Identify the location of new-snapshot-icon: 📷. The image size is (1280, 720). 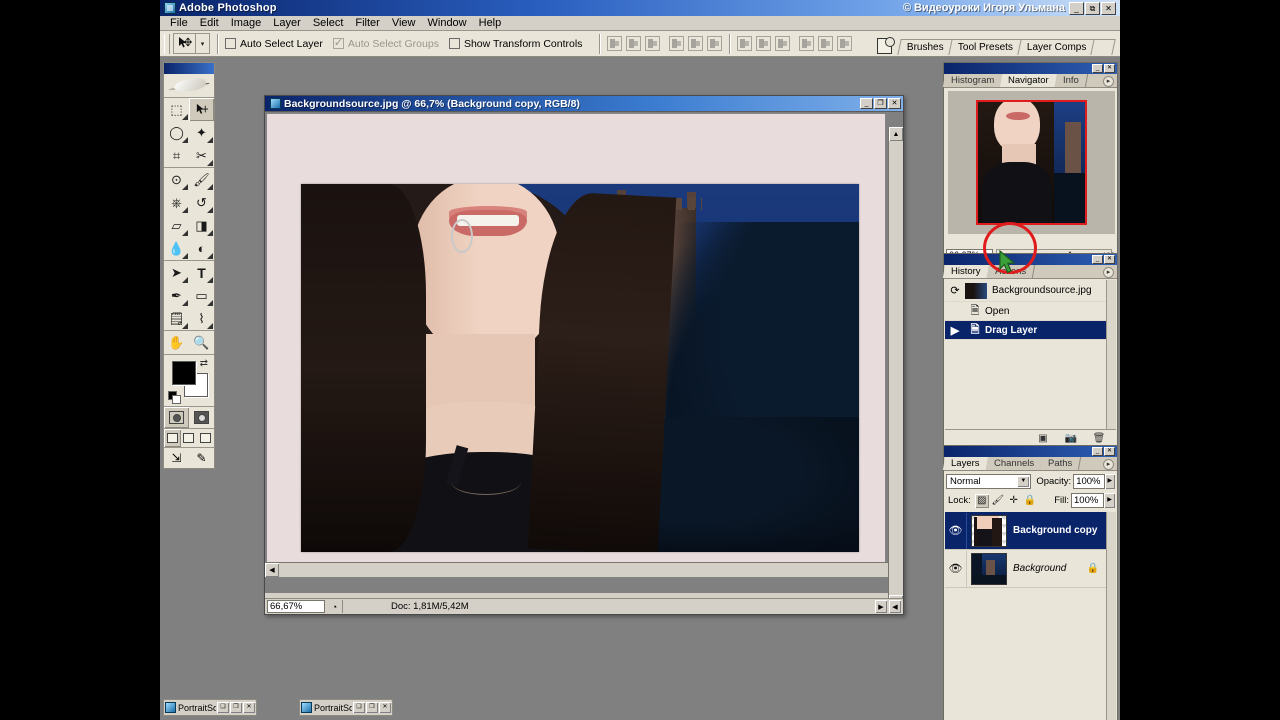
(1071, 438).